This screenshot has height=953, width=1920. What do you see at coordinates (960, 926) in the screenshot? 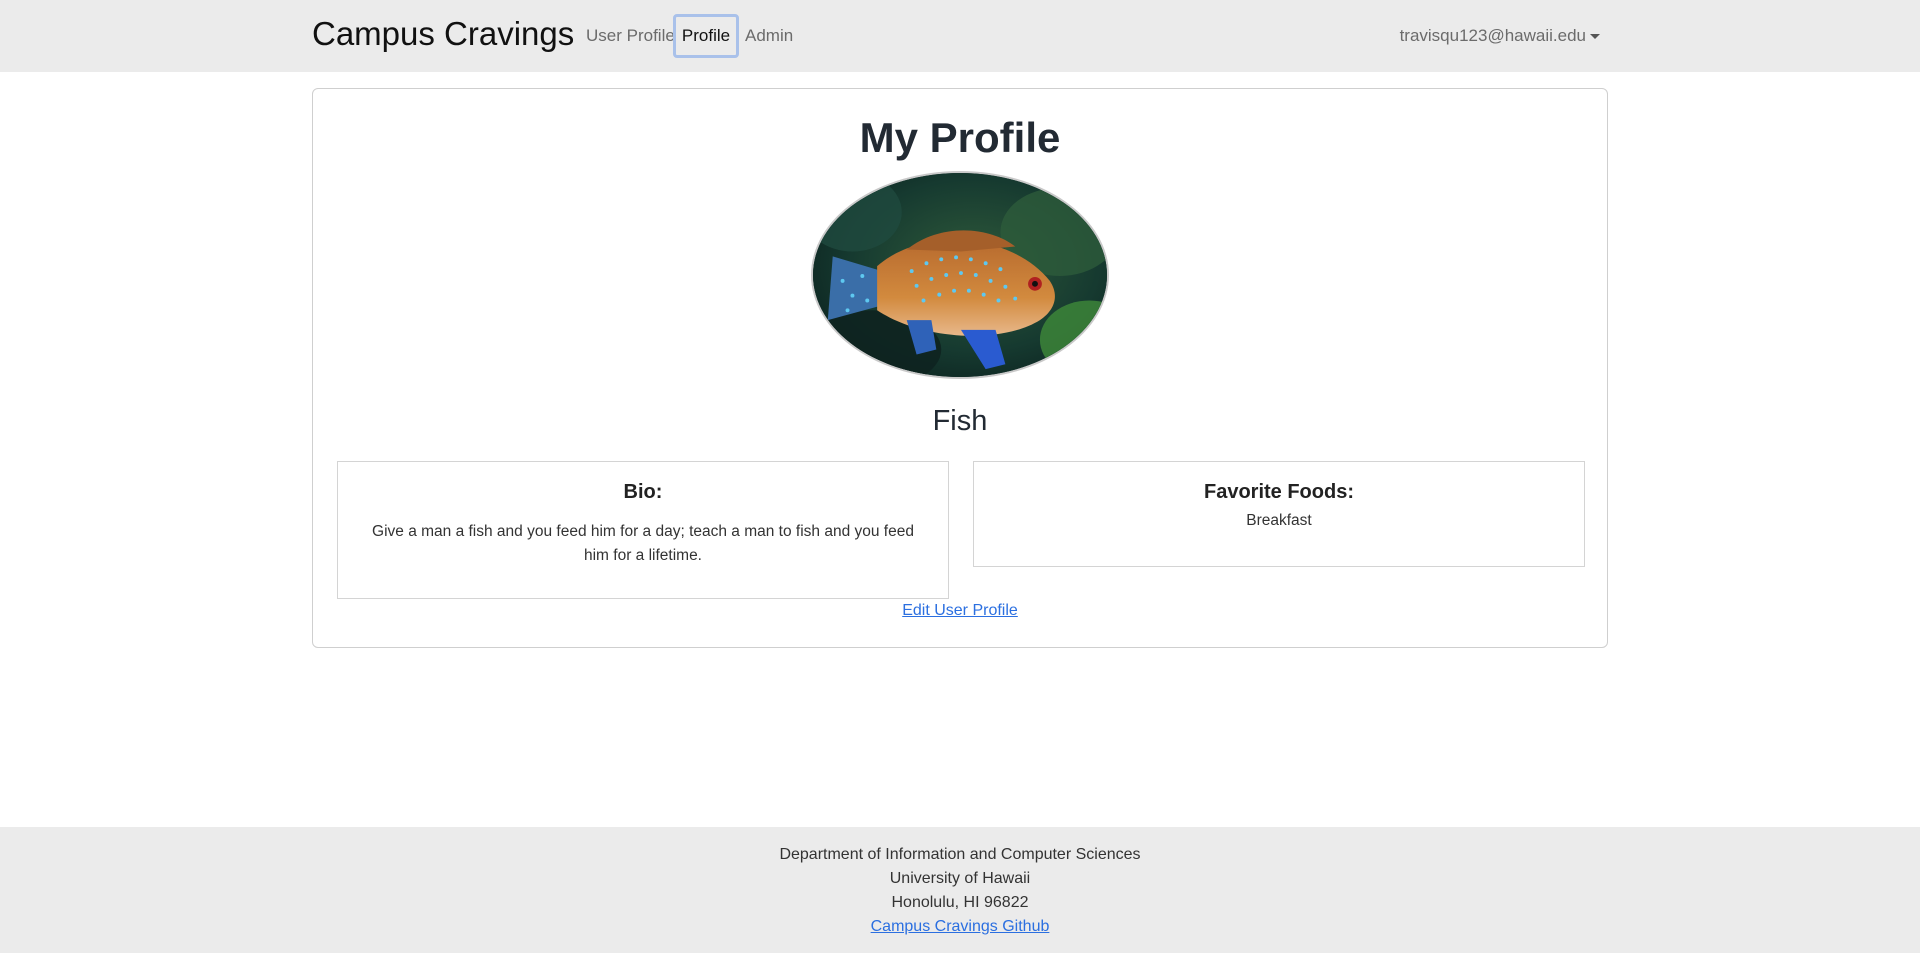
I see `github-link: Campus Cravings Github` at bounding box center [960, 926].